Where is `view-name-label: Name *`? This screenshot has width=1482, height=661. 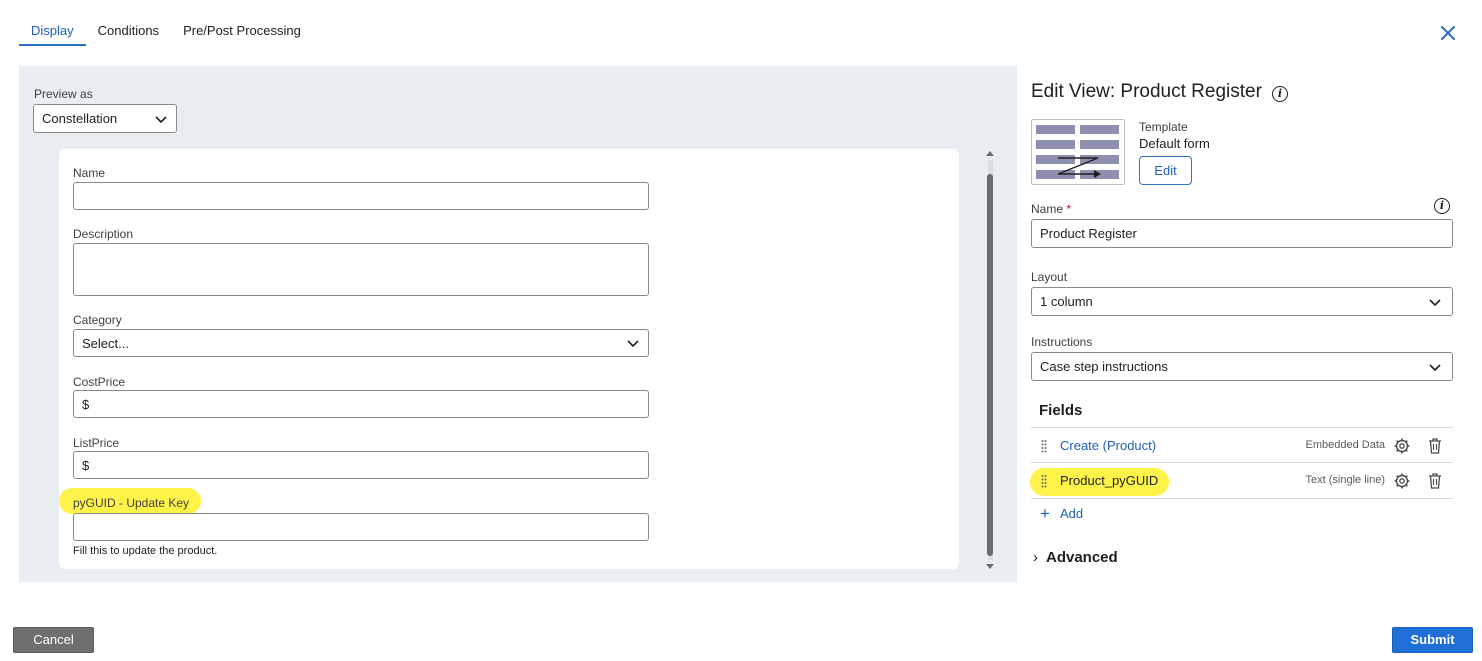 view-name-label: Name * is located at coordinates (1051, 209).